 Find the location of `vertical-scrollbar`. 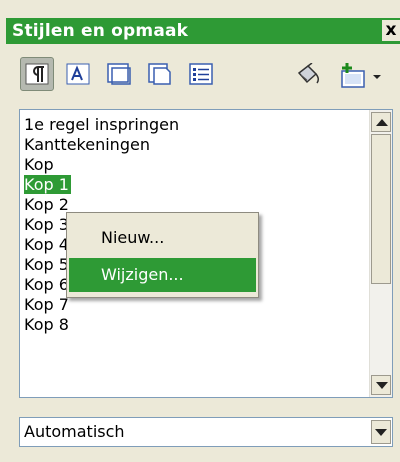

vertical-scrollbar is located at coordinates (380, 253).